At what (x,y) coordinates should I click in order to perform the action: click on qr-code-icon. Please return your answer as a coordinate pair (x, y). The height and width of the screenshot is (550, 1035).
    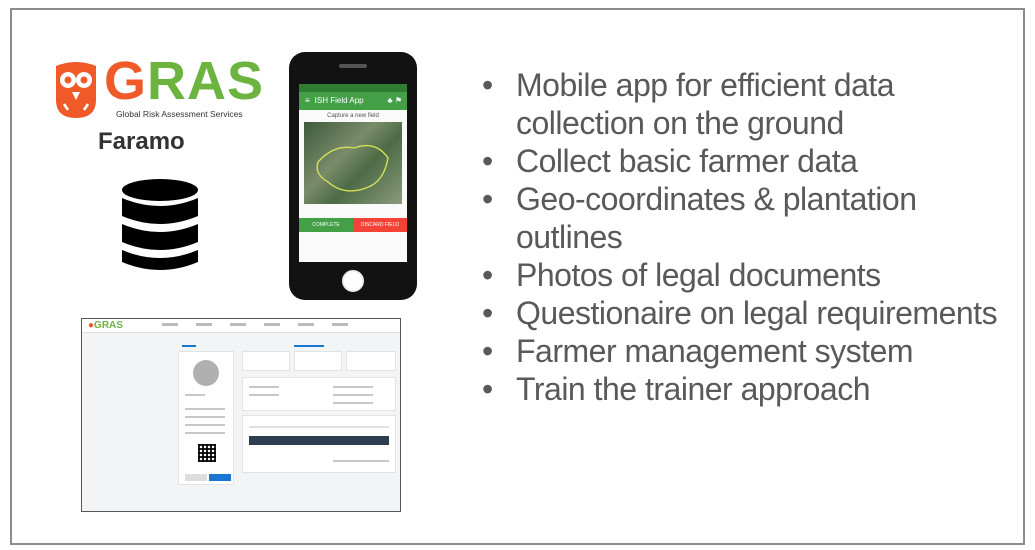
    Looking at the image, I should click on (207, 453).